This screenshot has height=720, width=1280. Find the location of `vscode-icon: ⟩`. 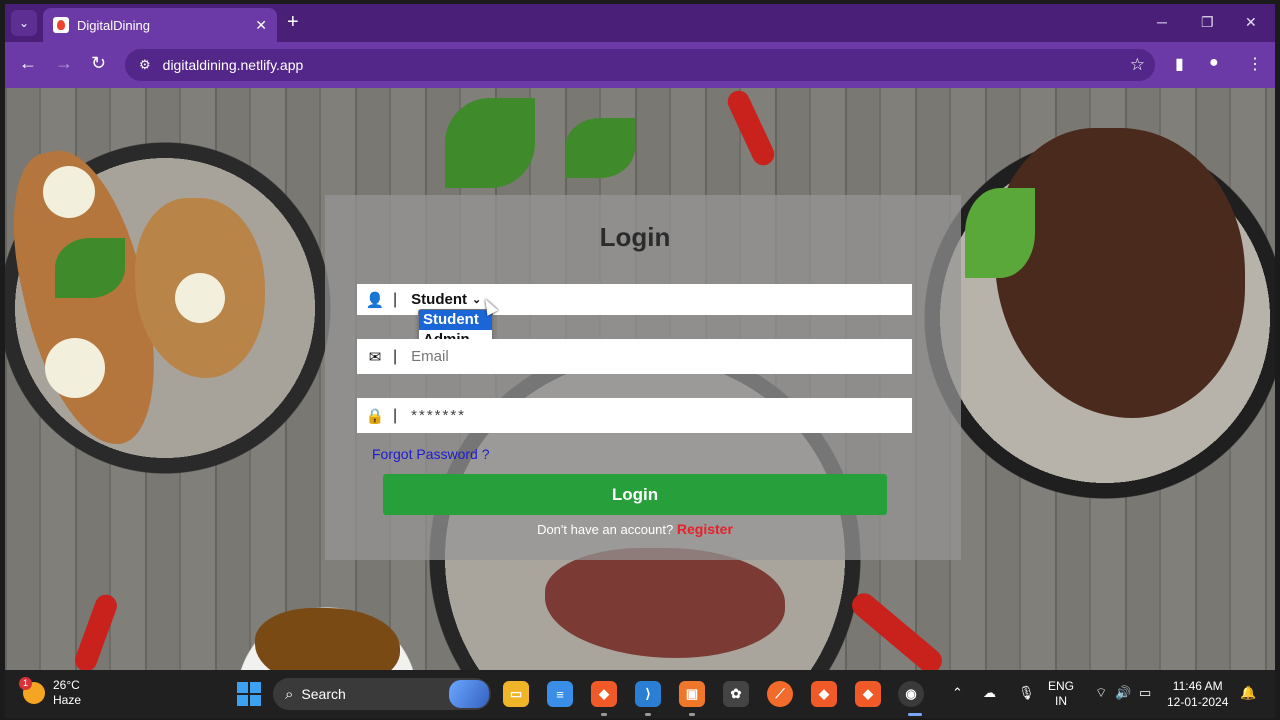

vscode-icon: ⟩ is located at coordinates (648, 694).